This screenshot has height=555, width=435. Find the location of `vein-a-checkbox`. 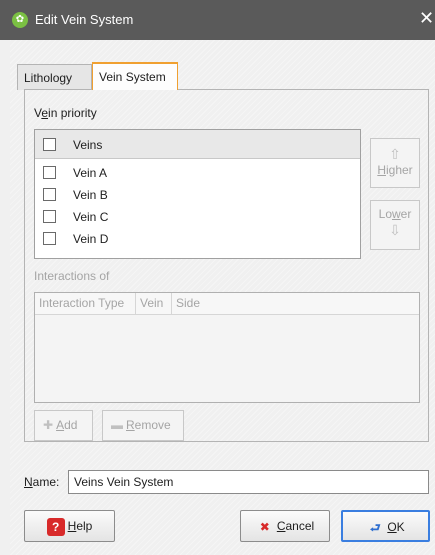

vein-a-checkbox is located at coordinates (49, 172).